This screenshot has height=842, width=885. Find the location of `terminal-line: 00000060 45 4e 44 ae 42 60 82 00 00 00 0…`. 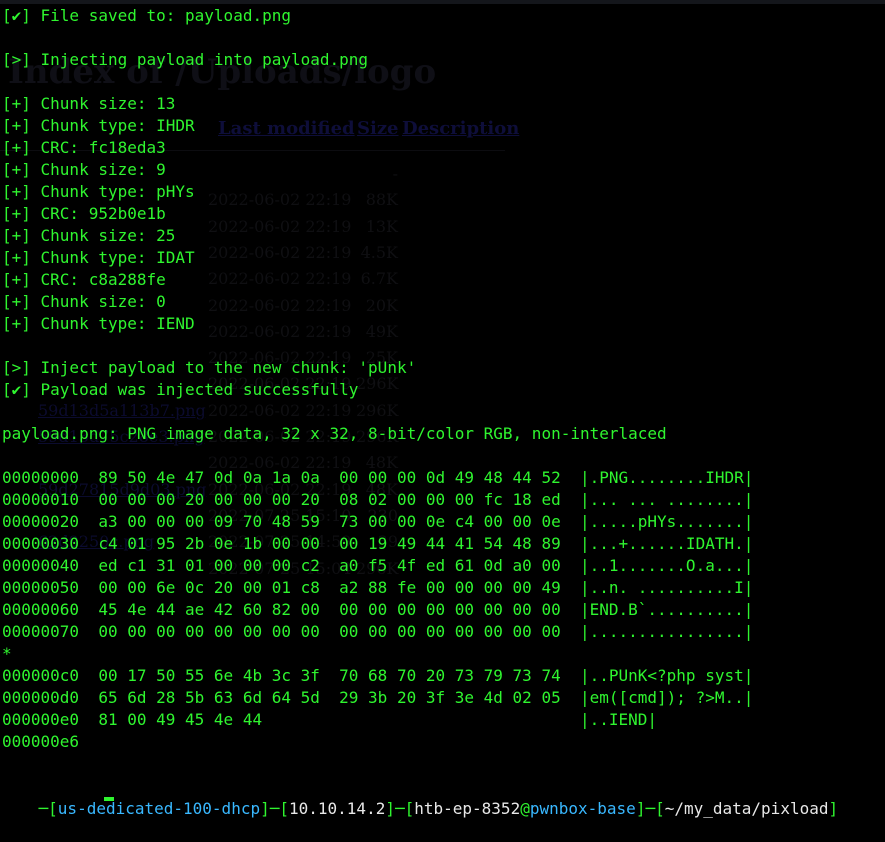

terminal-line: 00000060 45 4e 44 ae 42 60 82 00 00 00 0… is located at coordinates (378, 609).